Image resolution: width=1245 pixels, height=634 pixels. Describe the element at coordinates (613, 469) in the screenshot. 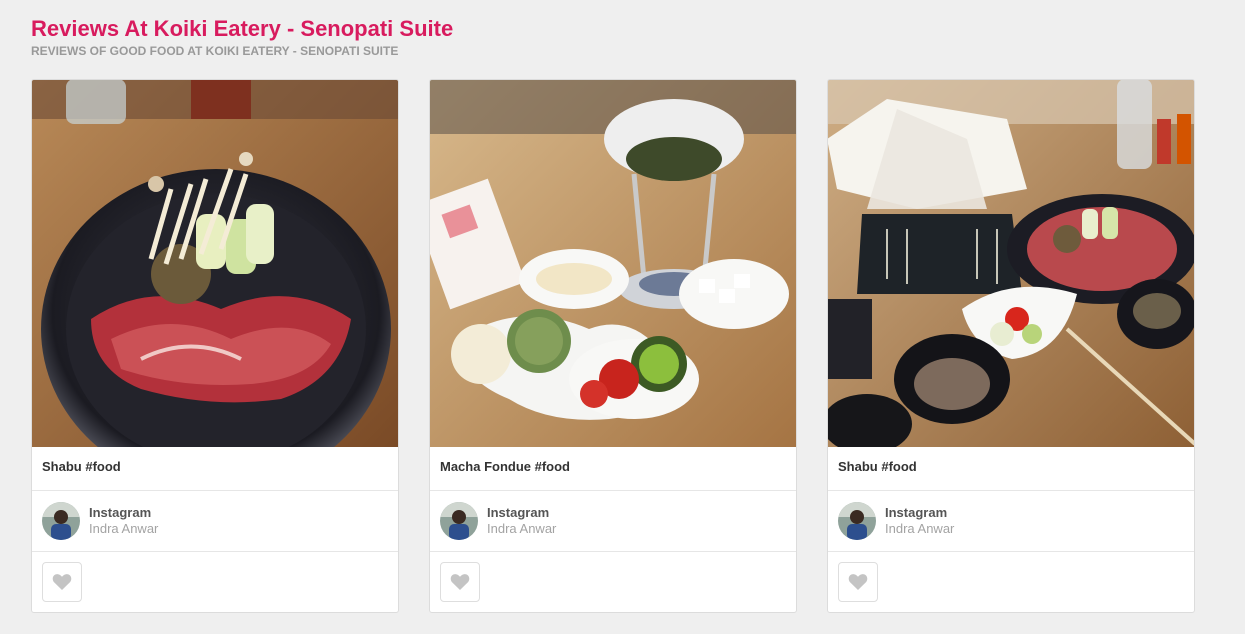

I see `post-caption: Macha Fondue #food` at that location.